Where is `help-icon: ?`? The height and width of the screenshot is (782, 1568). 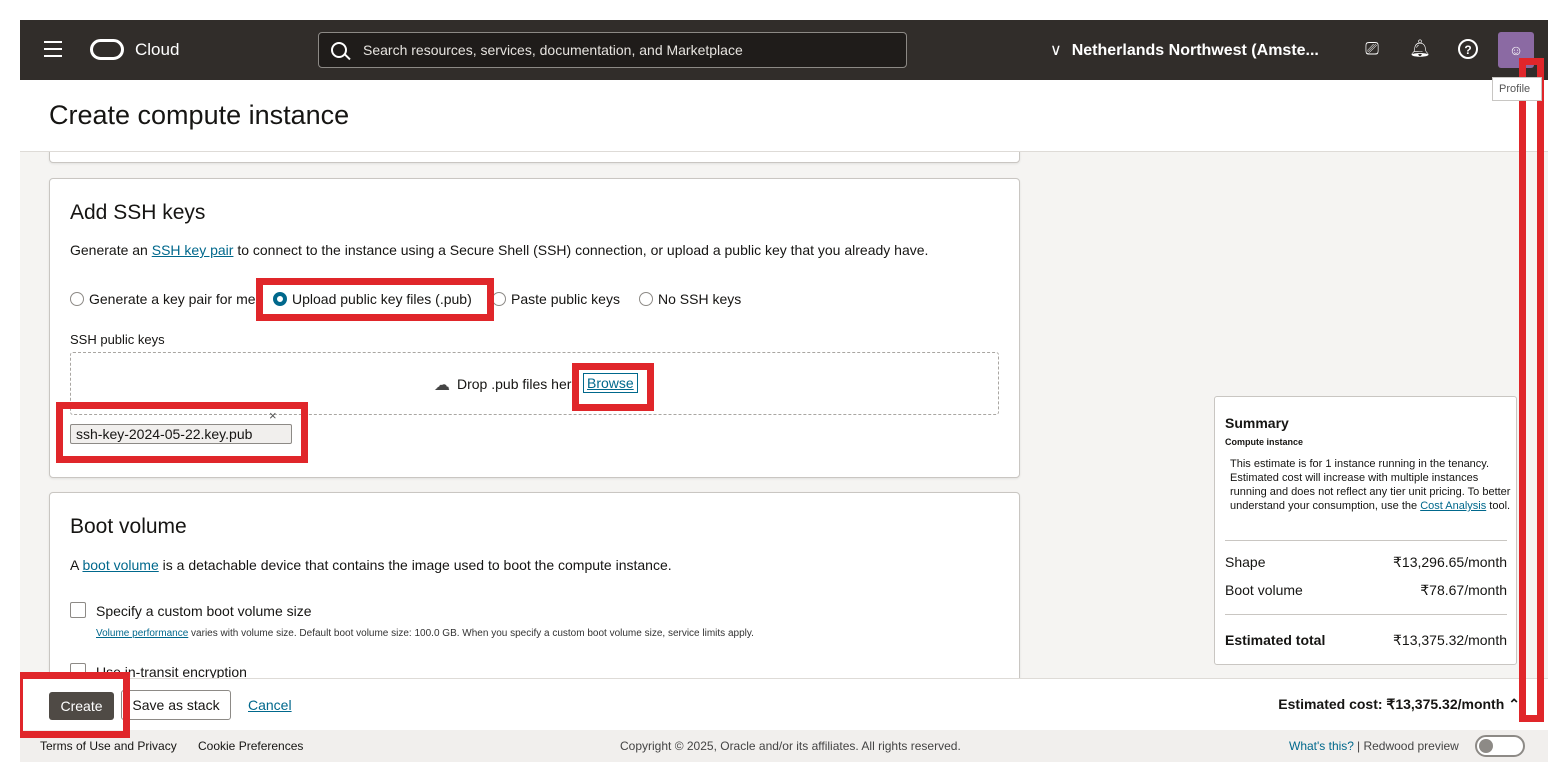 help-icon: ? is located at coordinates (1468, 49).